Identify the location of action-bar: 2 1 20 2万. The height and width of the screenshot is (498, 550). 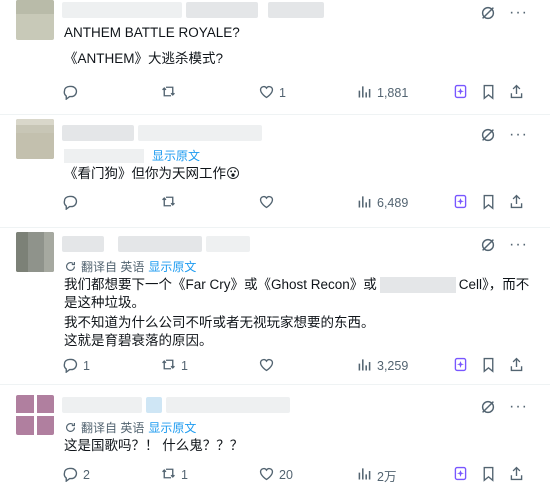
(291, 475).